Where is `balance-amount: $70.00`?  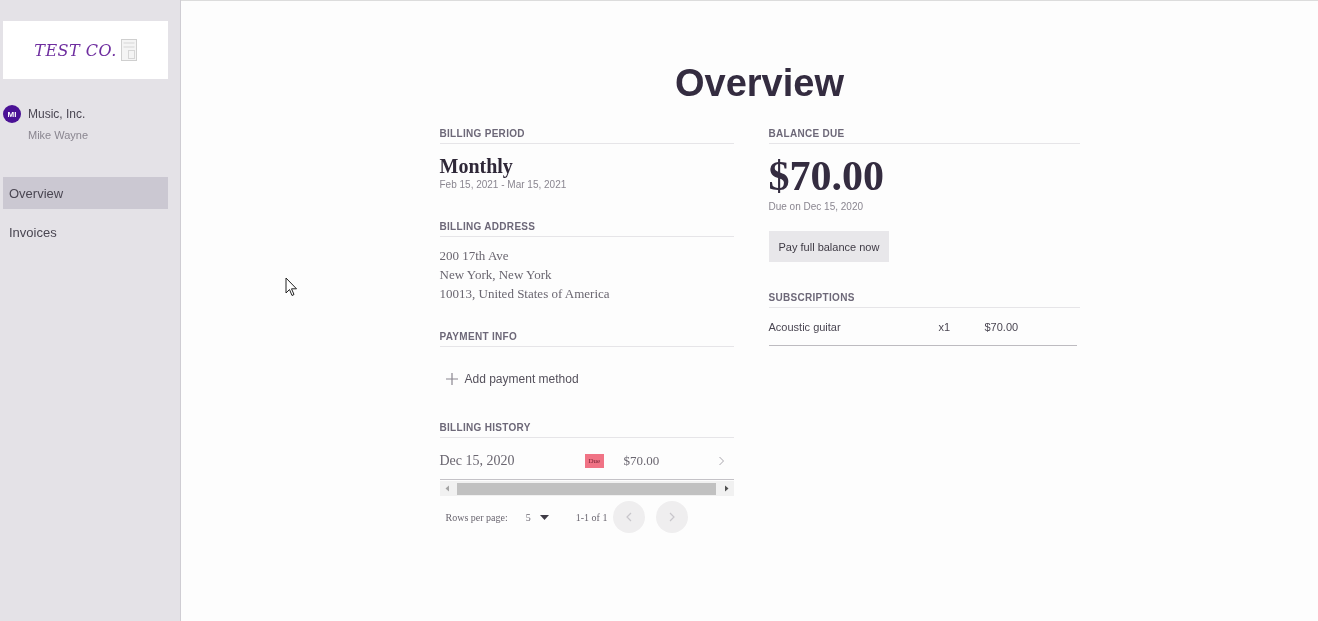
balance-amount: $70.00 is located at coordinates (826, 176).